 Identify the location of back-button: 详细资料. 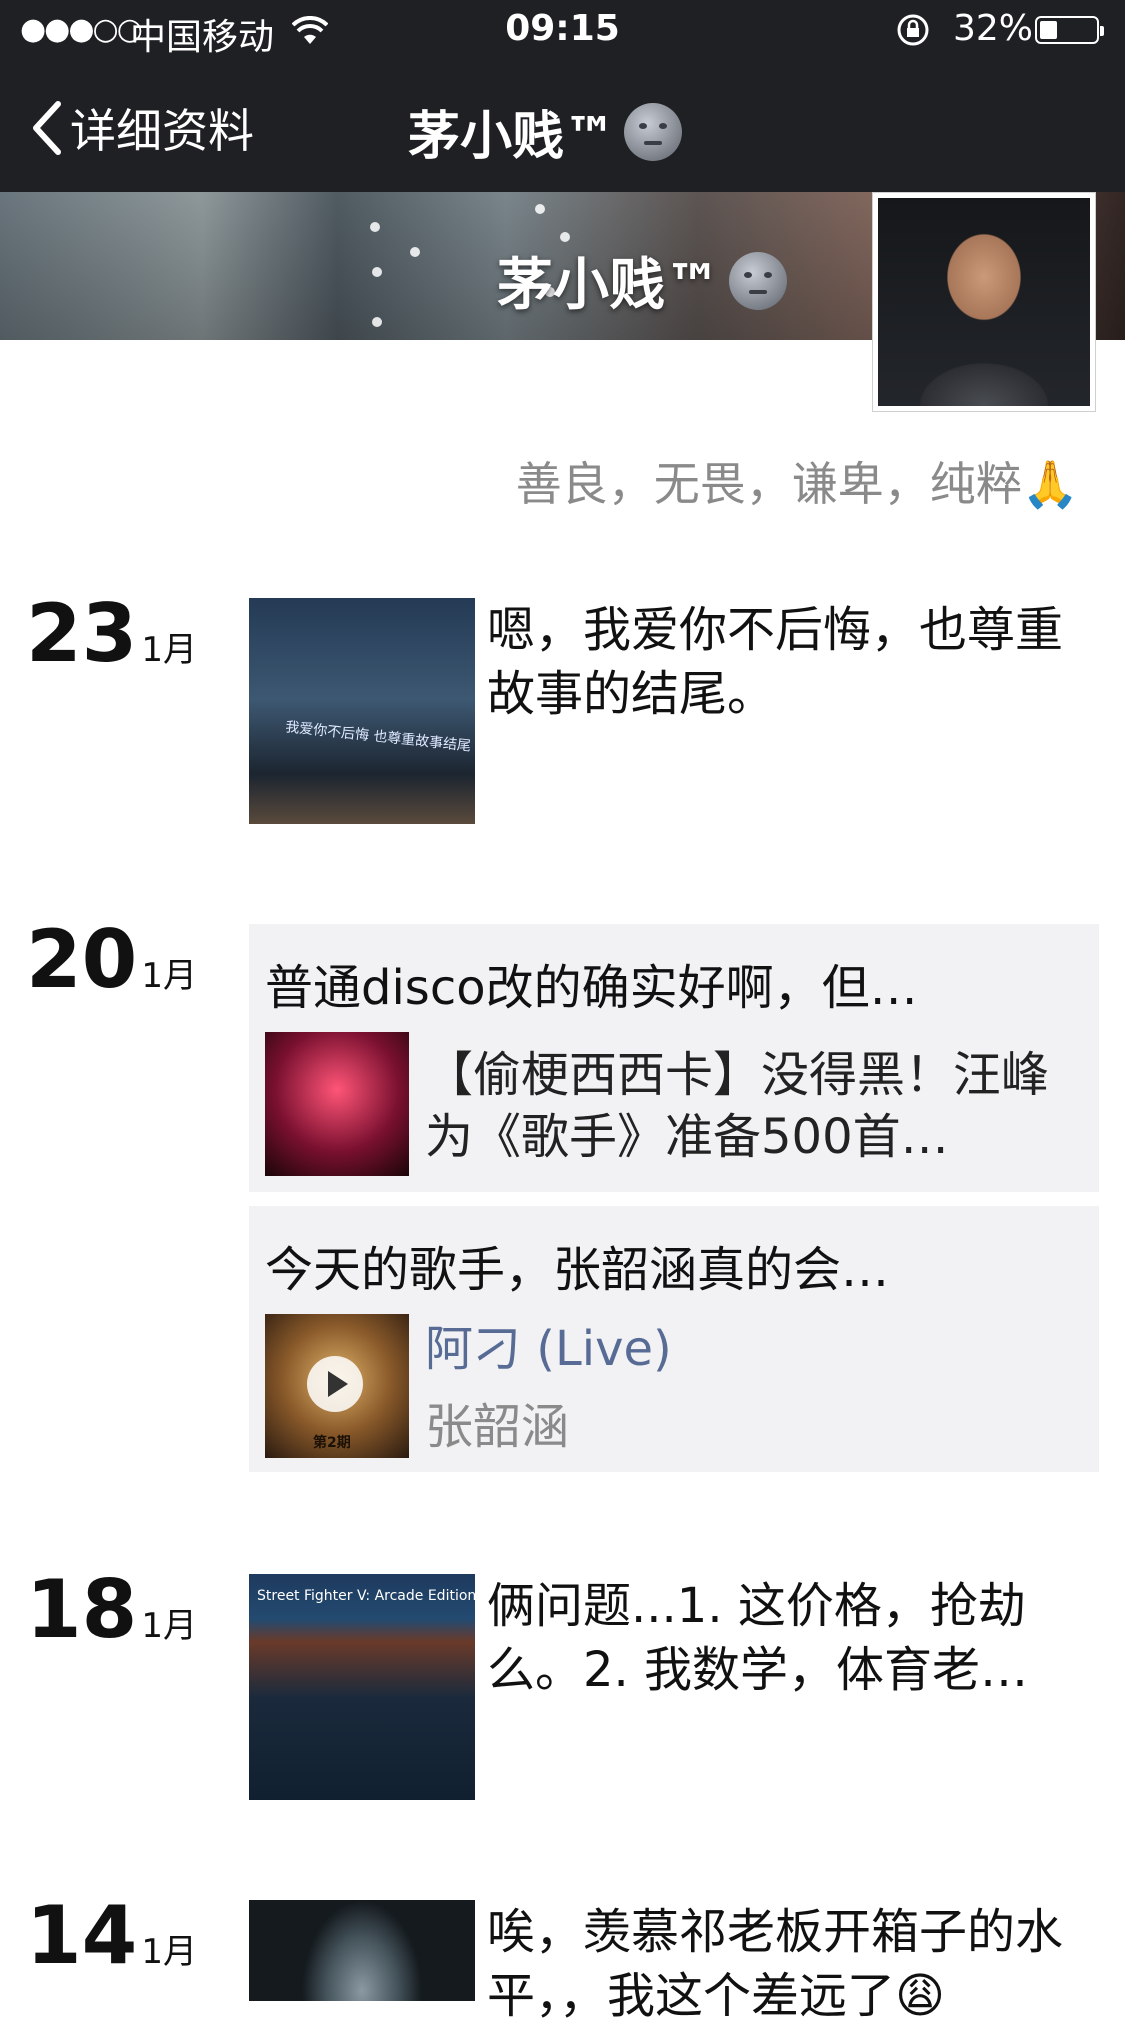
(141, 128).